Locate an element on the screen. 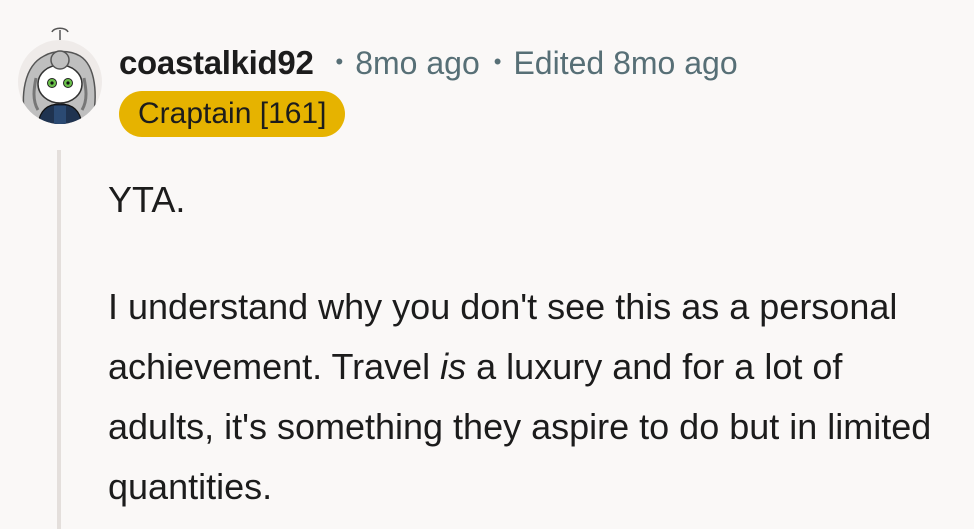 This screenshot has height=529, width=974. comment-timestamp: 8mo ago is located at coordinates (417, 63).